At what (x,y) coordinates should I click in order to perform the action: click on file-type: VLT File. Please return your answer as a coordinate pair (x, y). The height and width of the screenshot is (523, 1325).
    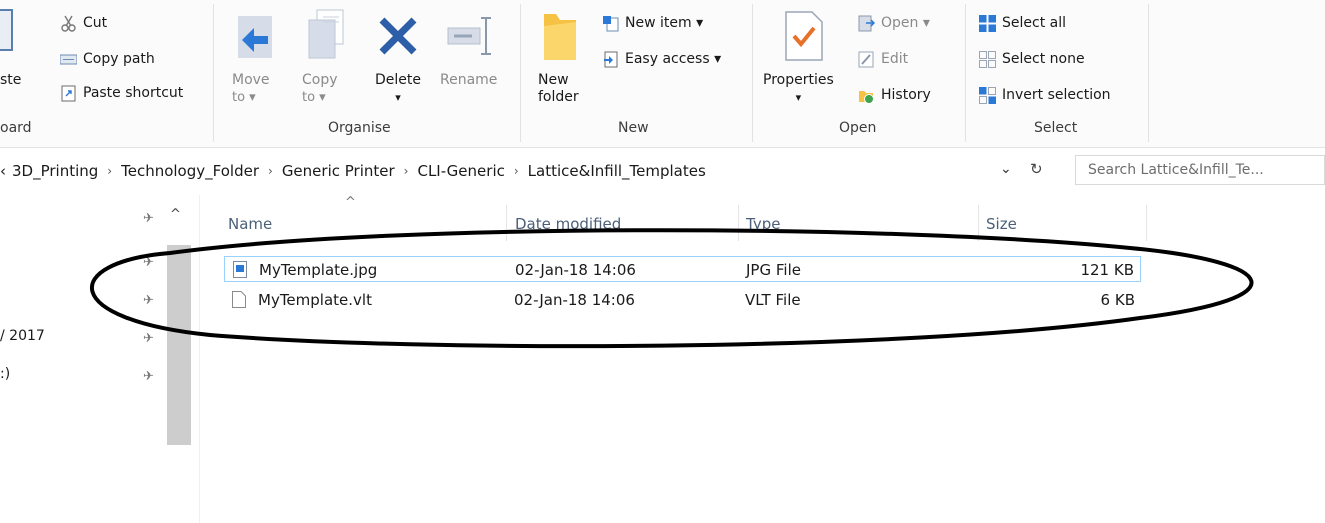
    Looking at the image, I should click on (773, 300).